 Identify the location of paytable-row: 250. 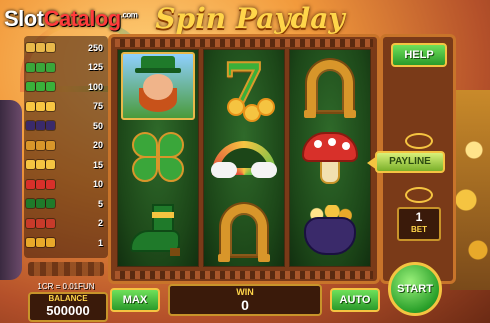
(66, 47).